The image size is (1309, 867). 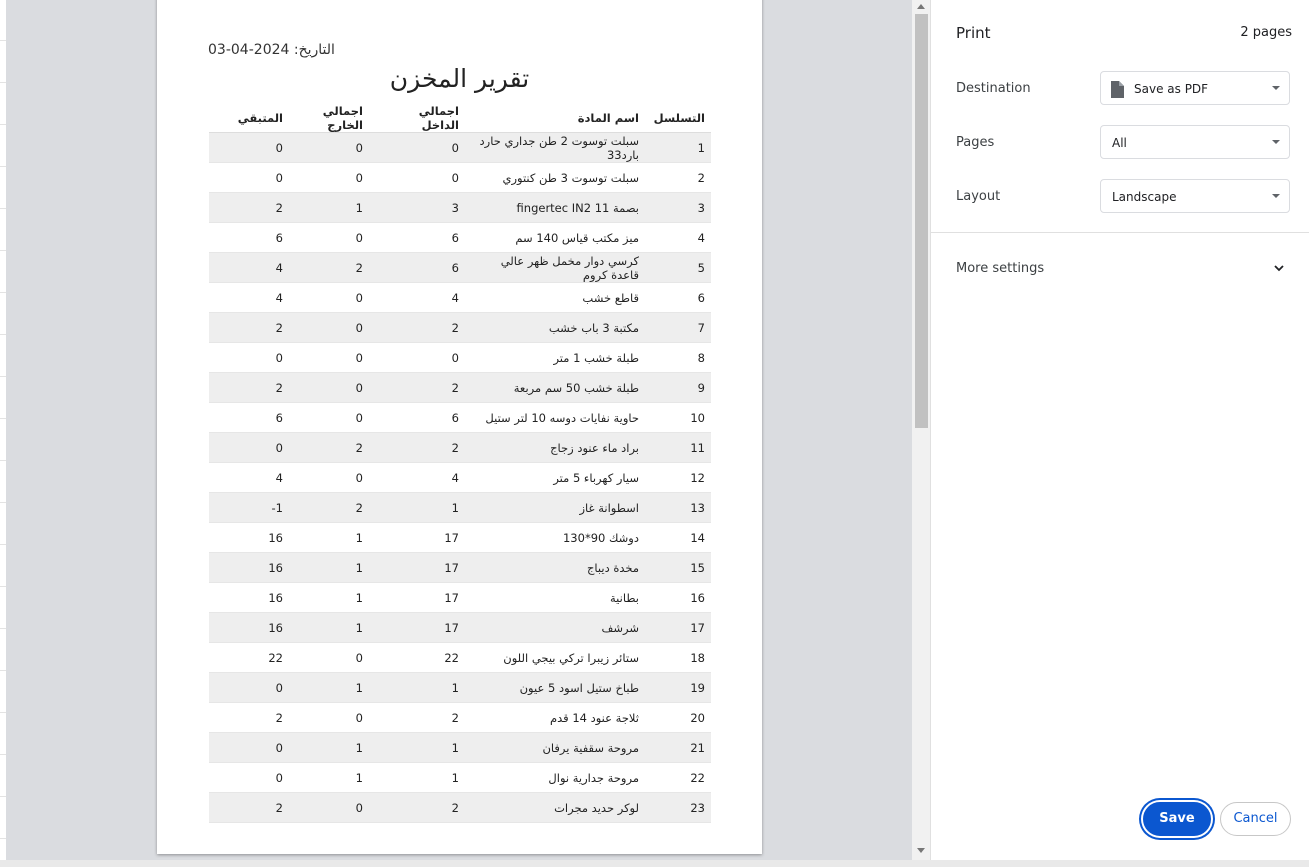 I want to click on table-row: 22 مروحة جدارية نوال 1 1 0, so click(x=460, y=777).